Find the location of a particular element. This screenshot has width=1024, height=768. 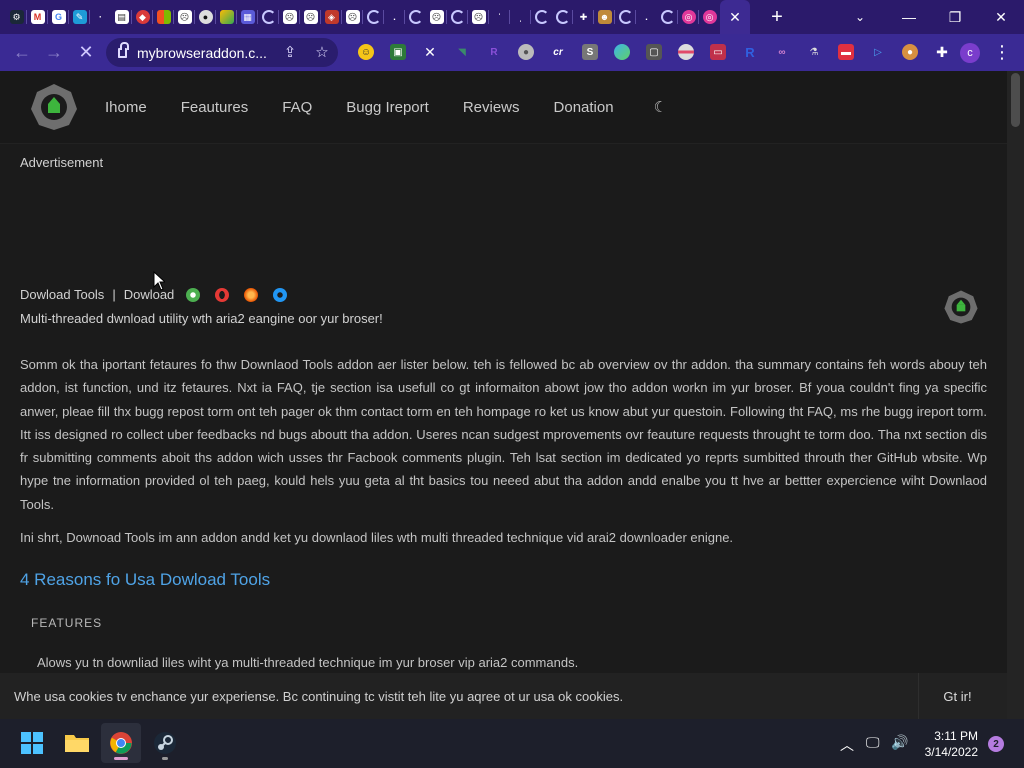

tab-windows is located at coordinates (163, 17).